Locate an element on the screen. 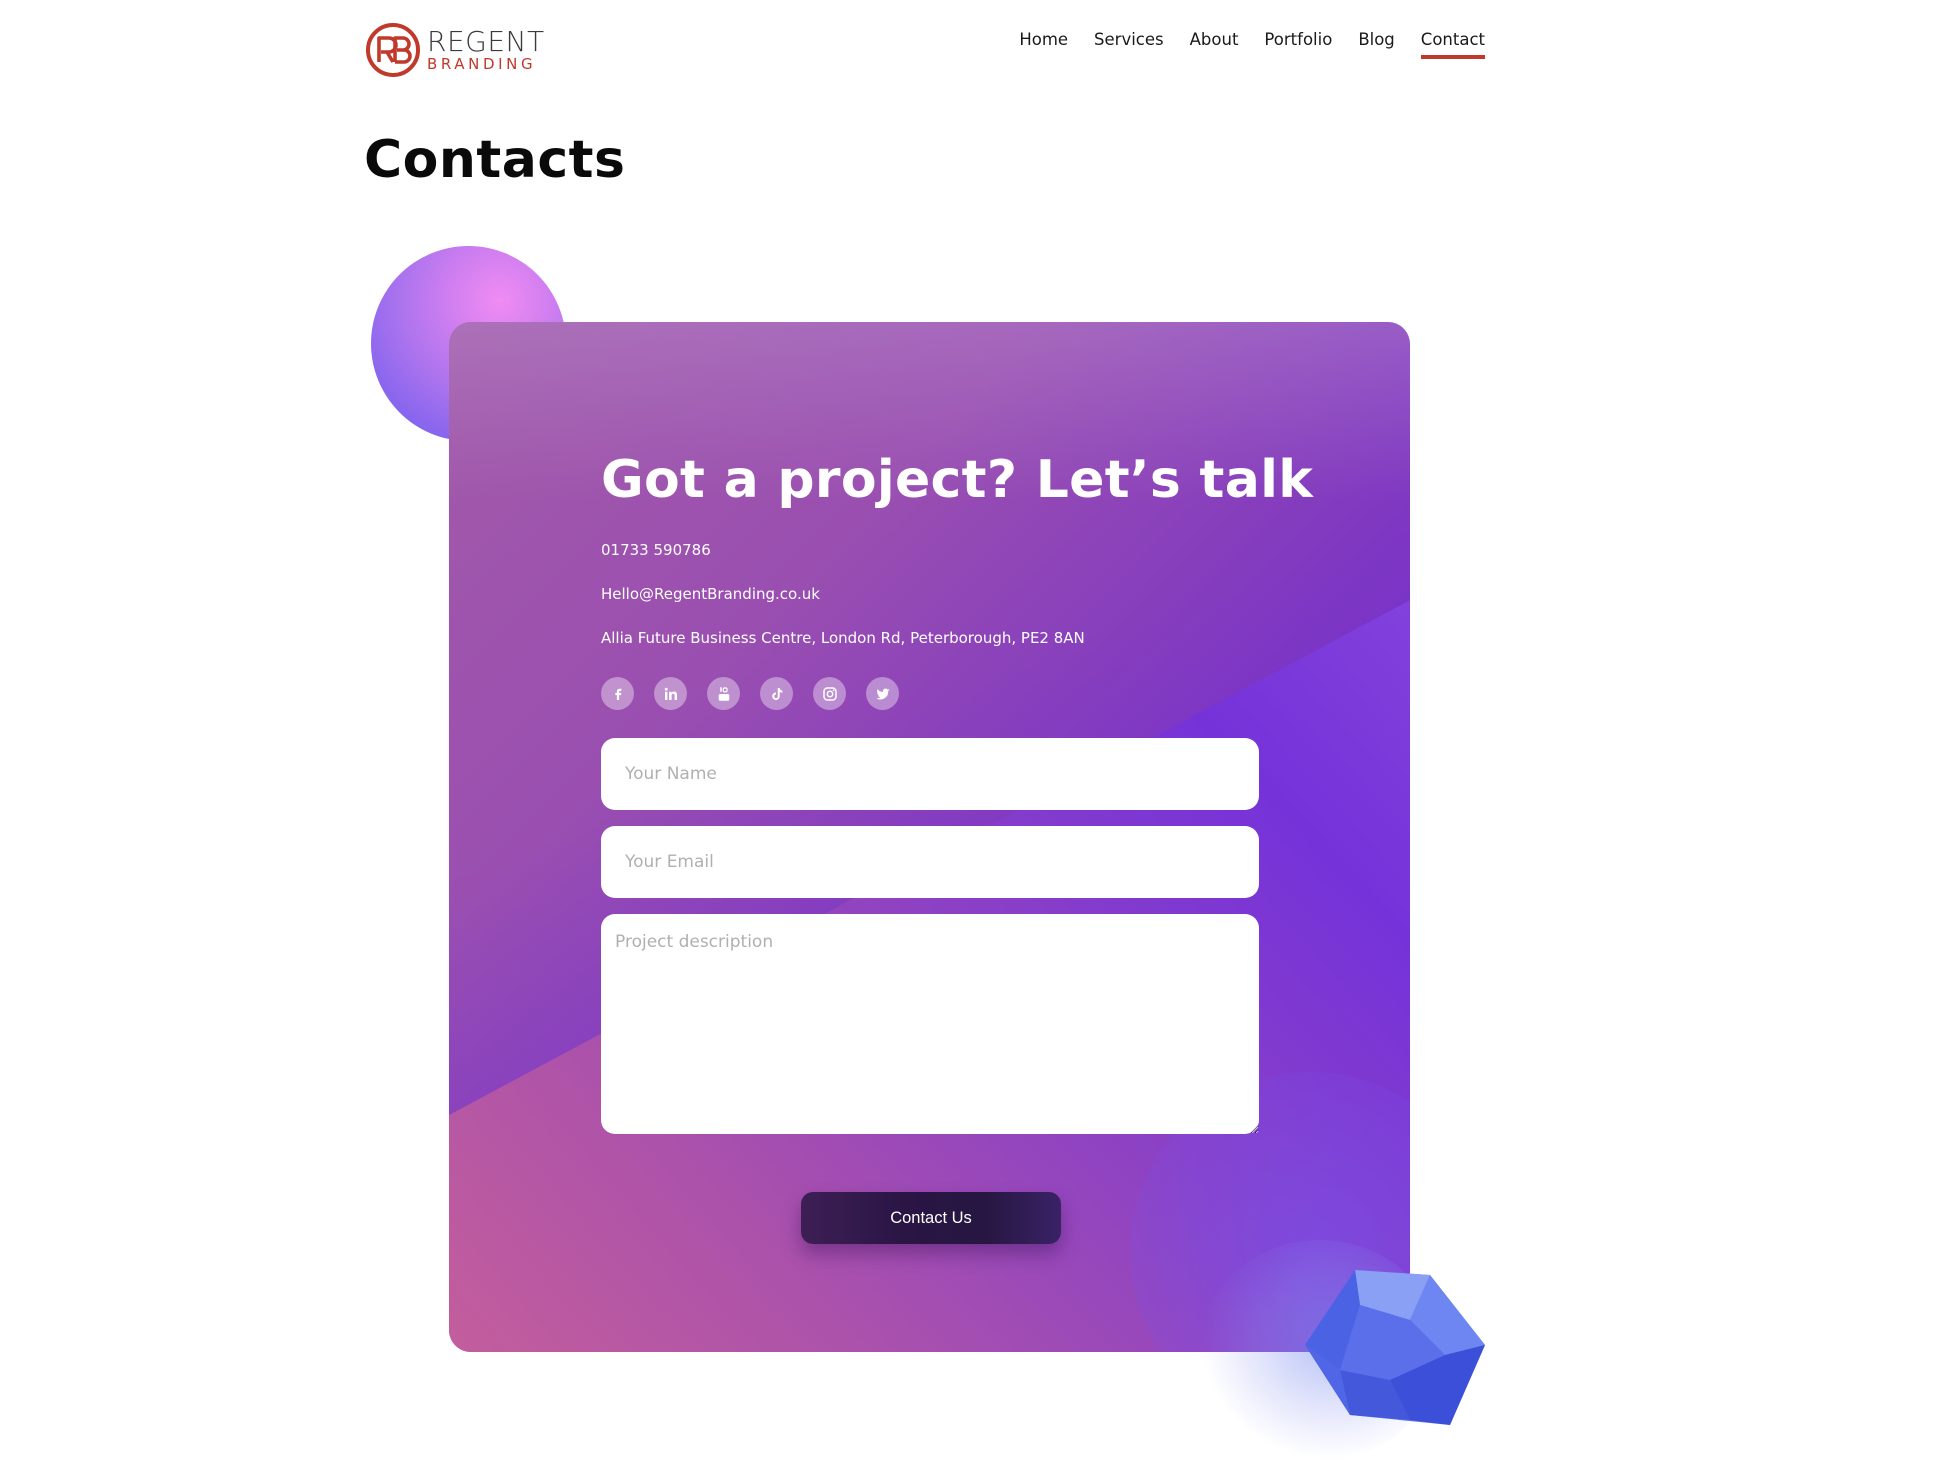 This screenshot has height=1460, width=1940. instagram-icon is located at coordinates (829, 693).